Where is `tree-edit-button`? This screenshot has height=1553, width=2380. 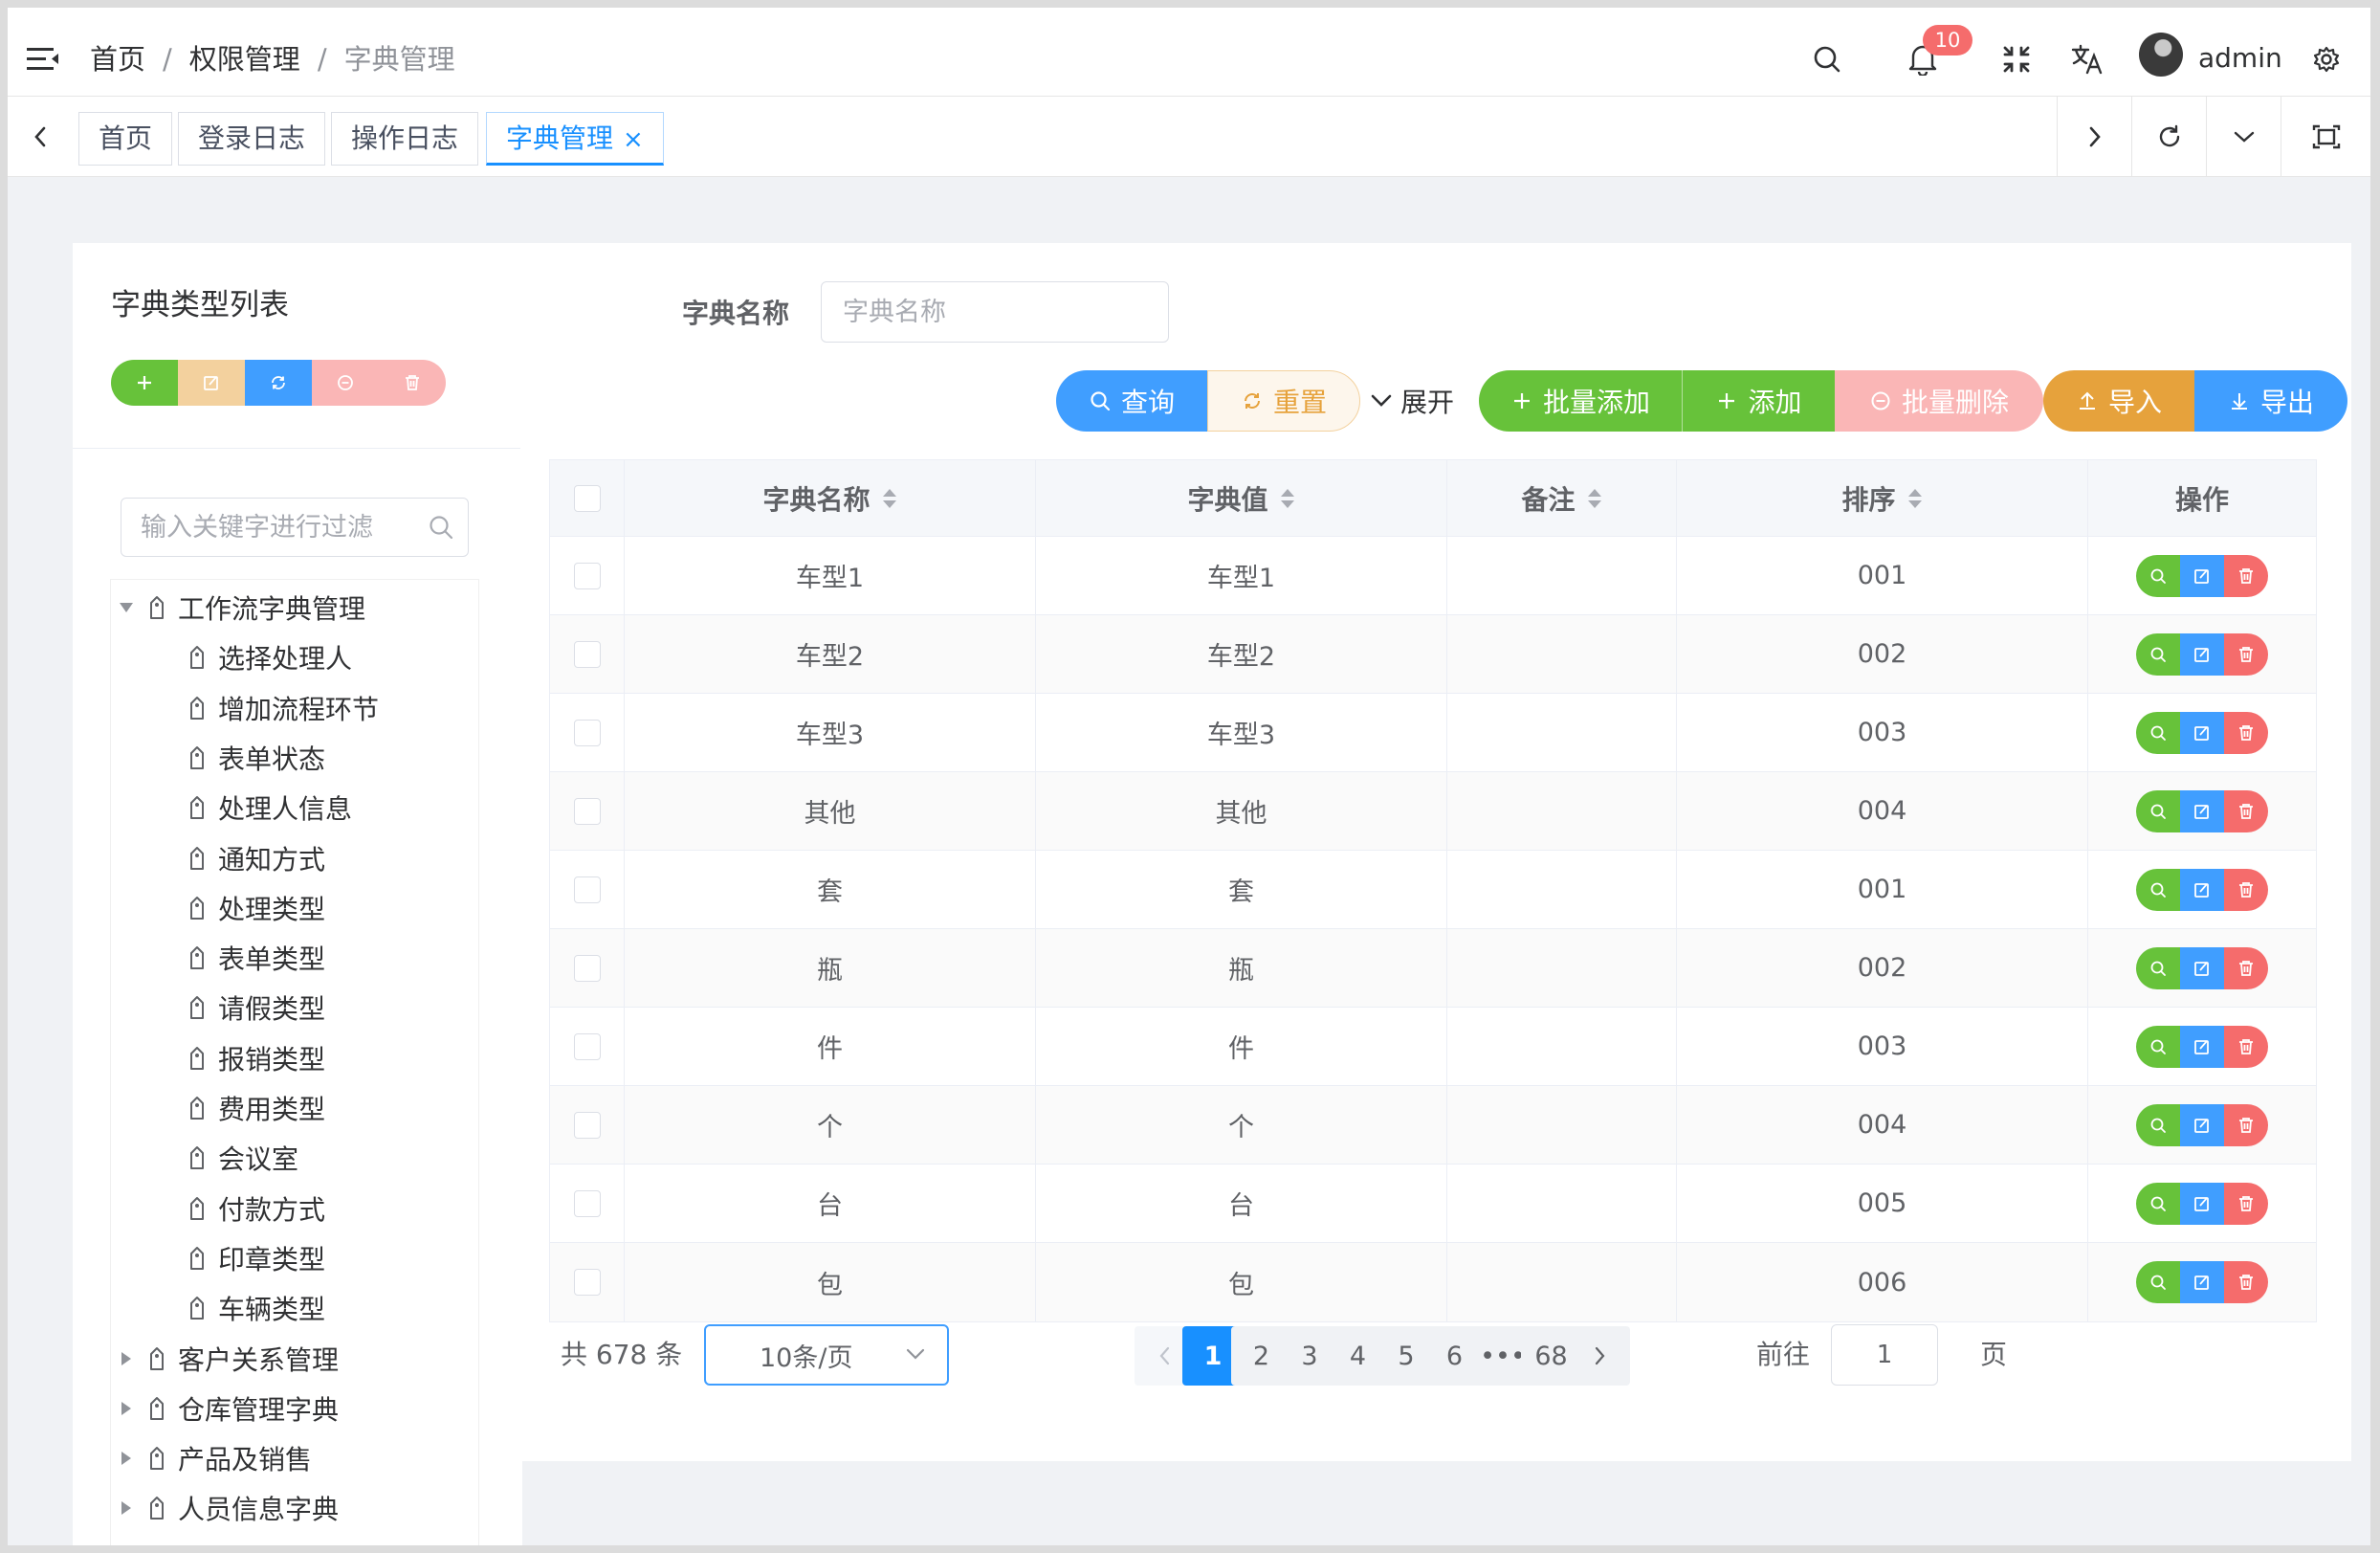 tree-edit-button is located at coordinates (212, 383).